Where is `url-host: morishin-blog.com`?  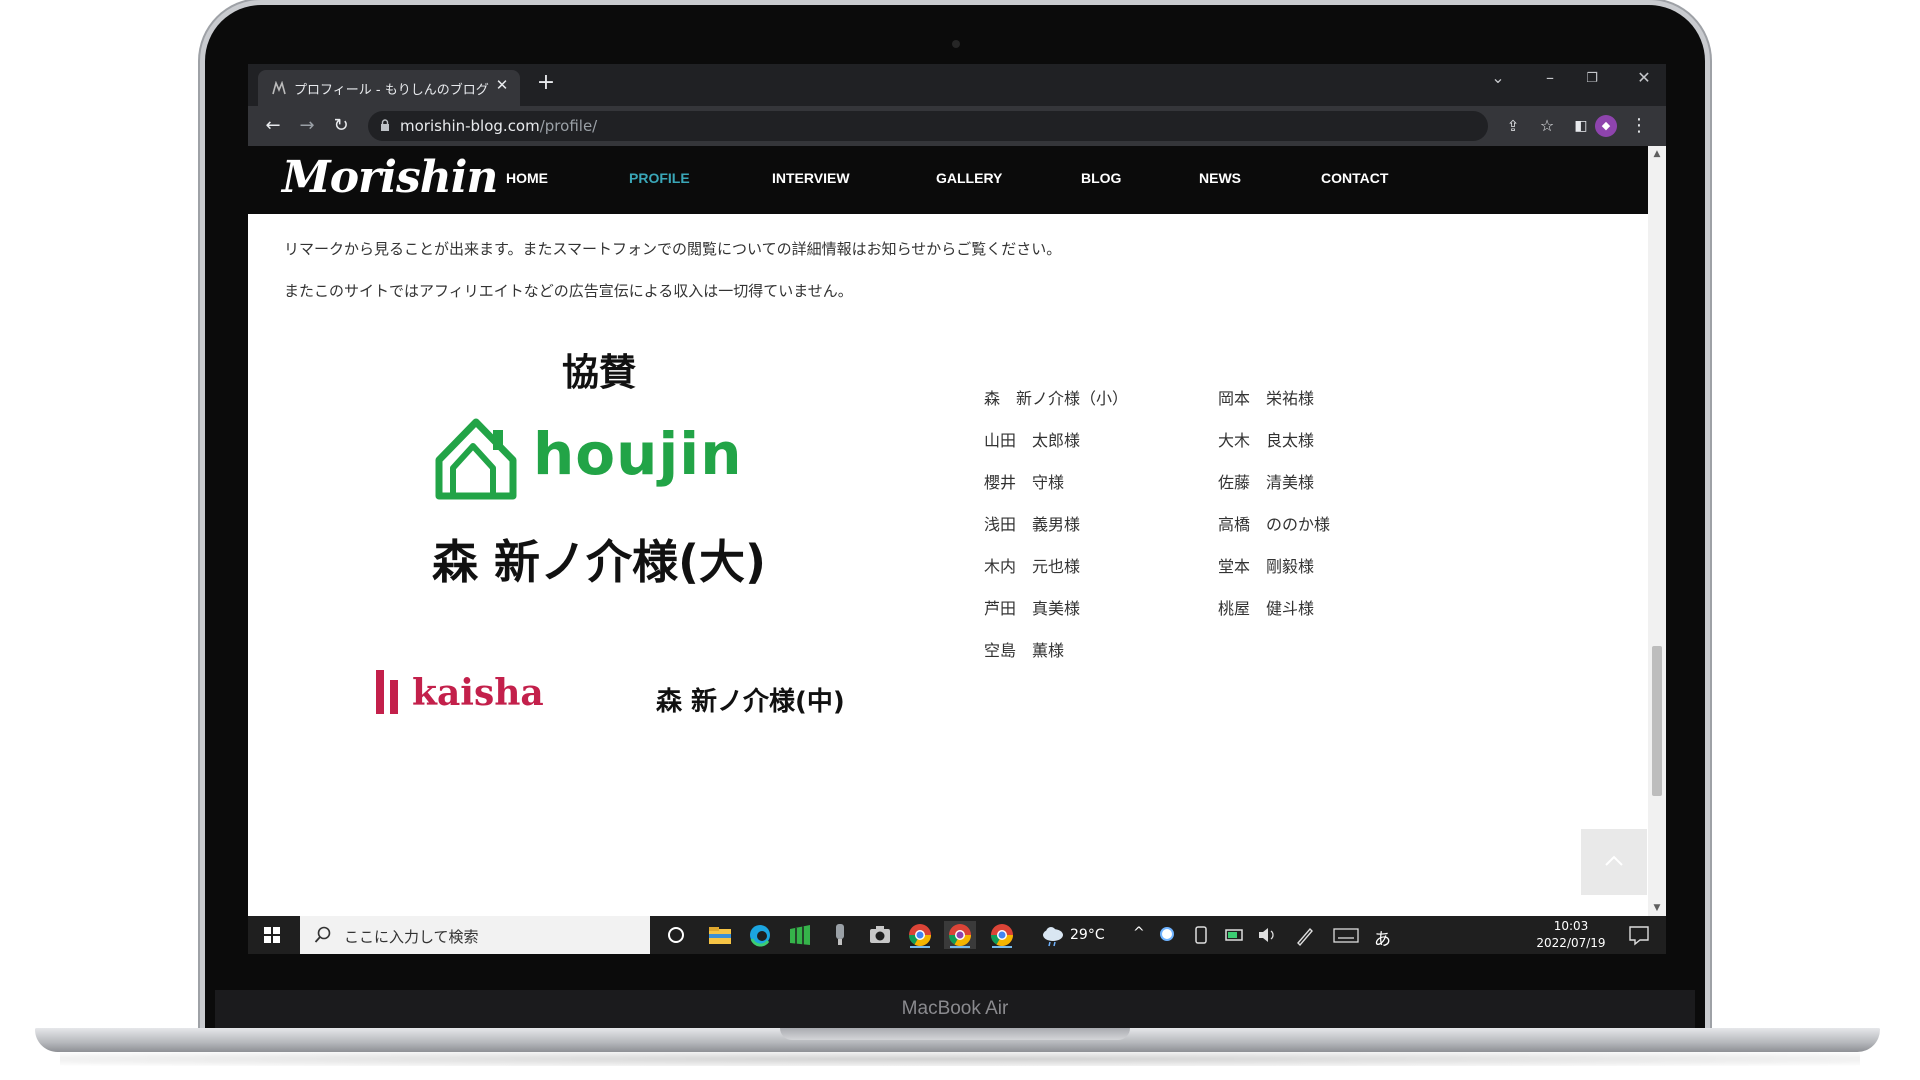
url-host: morishin-blog.com is located at coordinates (470, 126).